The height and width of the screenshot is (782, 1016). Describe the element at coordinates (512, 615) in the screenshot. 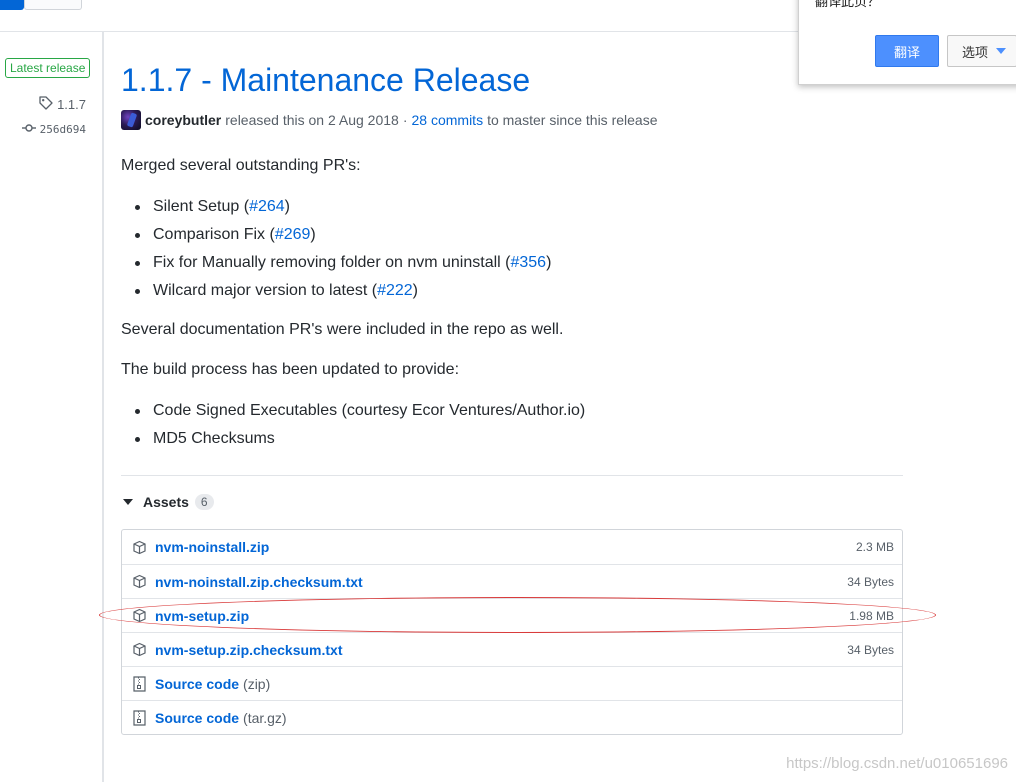

I see `asset-row: nvm-setup.zip 1.98 MB` at that location.